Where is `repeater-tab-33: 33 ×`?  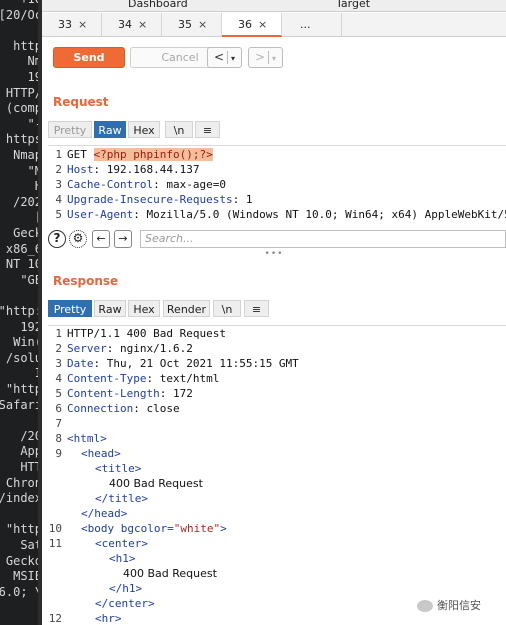 repeater-tab-33: 33 × is located at coordinates (72, 25).